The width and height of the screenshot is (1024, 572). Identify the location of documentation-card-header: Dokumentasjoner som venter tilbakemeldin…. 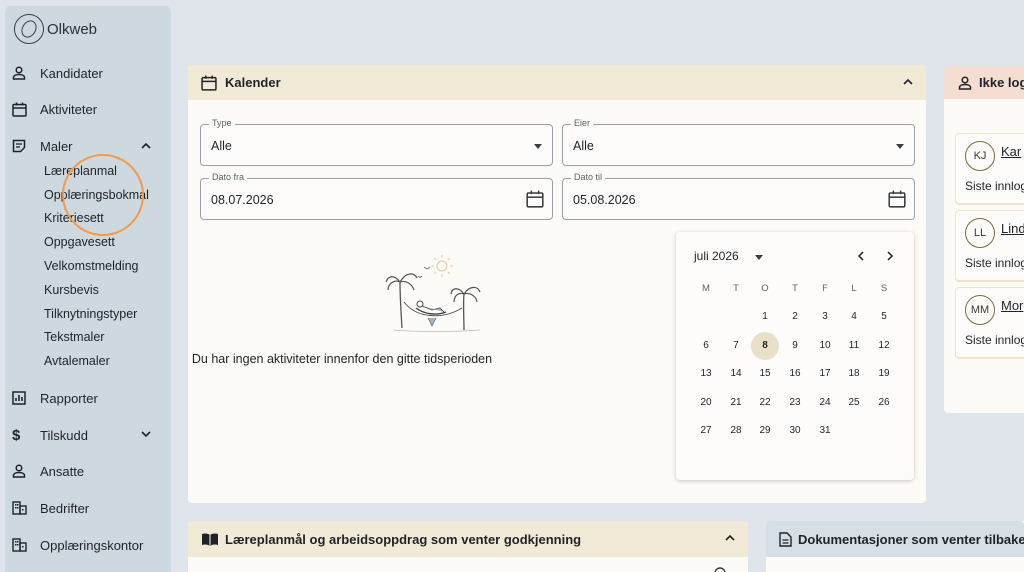
(895, 539).